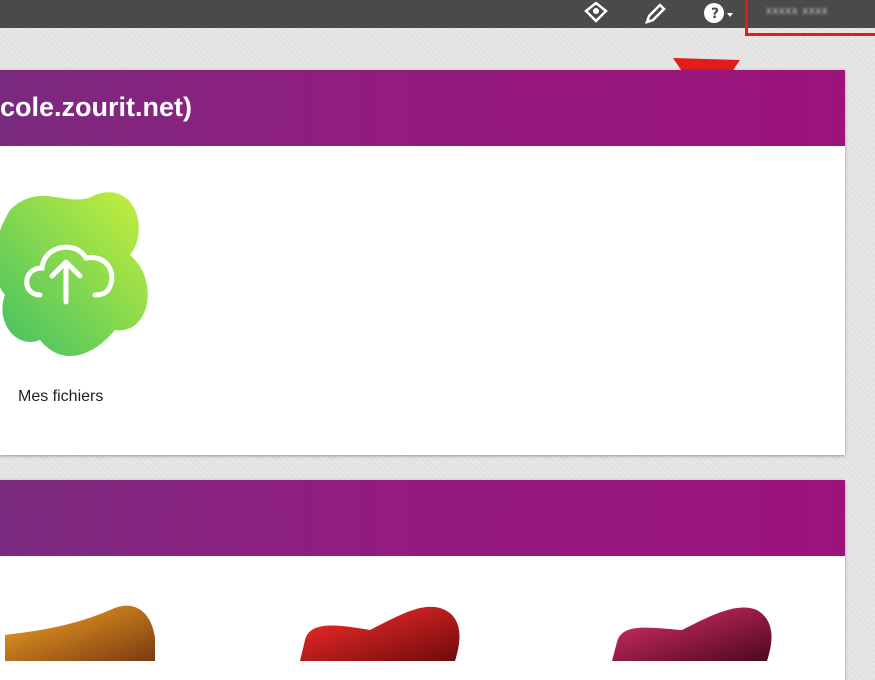 The image size is (875, 680). I want to click on user-menu-highlight: xxxxx xxxx, so click(810, 18).